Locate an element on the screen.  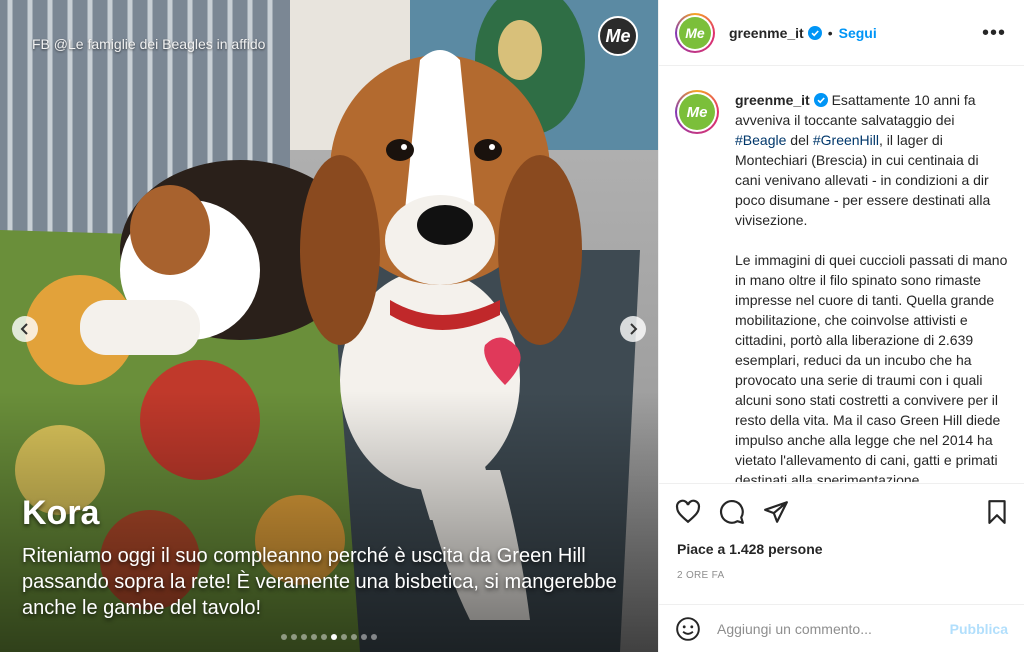
caption-avatar-logo: Me is located at coordinates (697, 112).